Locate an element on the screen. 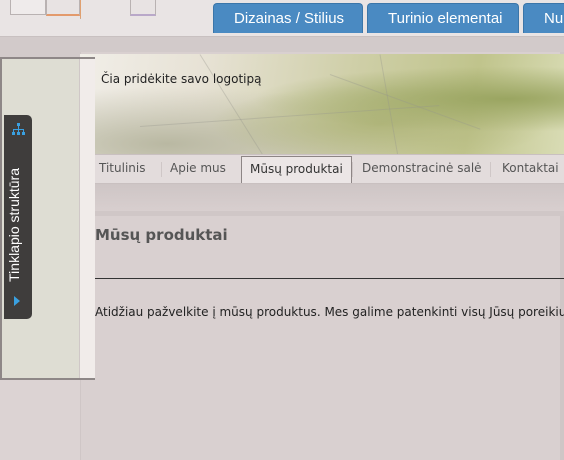  nav-item-products: Mūsų produktai is located at coordinates (296, 169).